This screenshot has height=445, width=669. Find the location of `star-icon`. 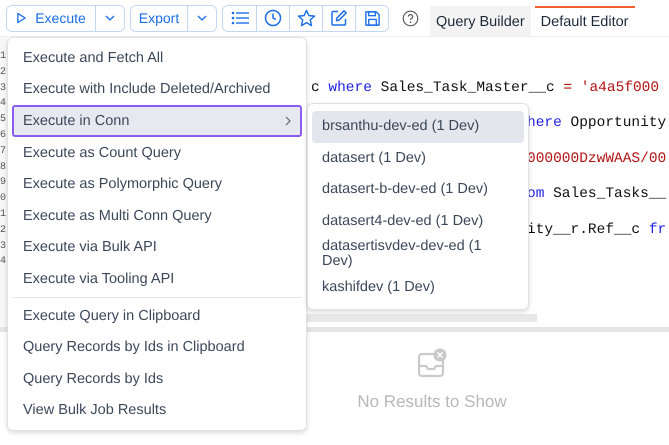

star-icon is located at coordinates (306, 18).